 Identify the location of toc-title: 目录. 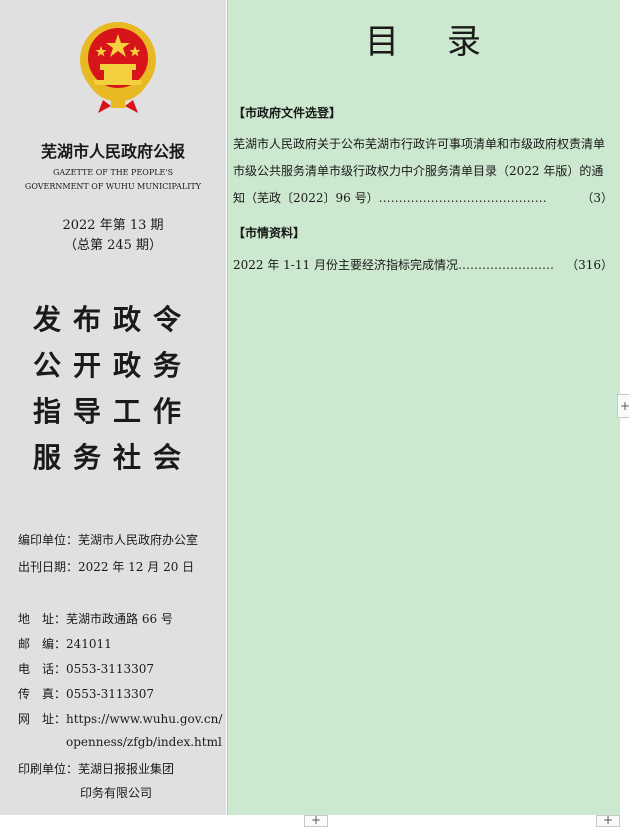
(447, 42).